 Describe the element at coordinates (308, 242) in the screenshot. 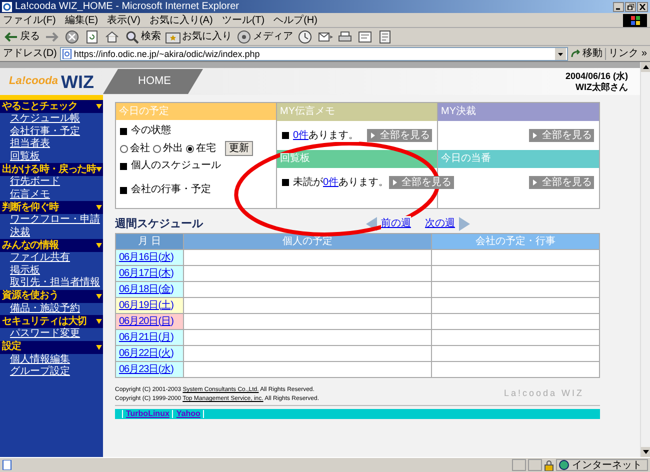

I see `column-header: 個人の予定` at that location.